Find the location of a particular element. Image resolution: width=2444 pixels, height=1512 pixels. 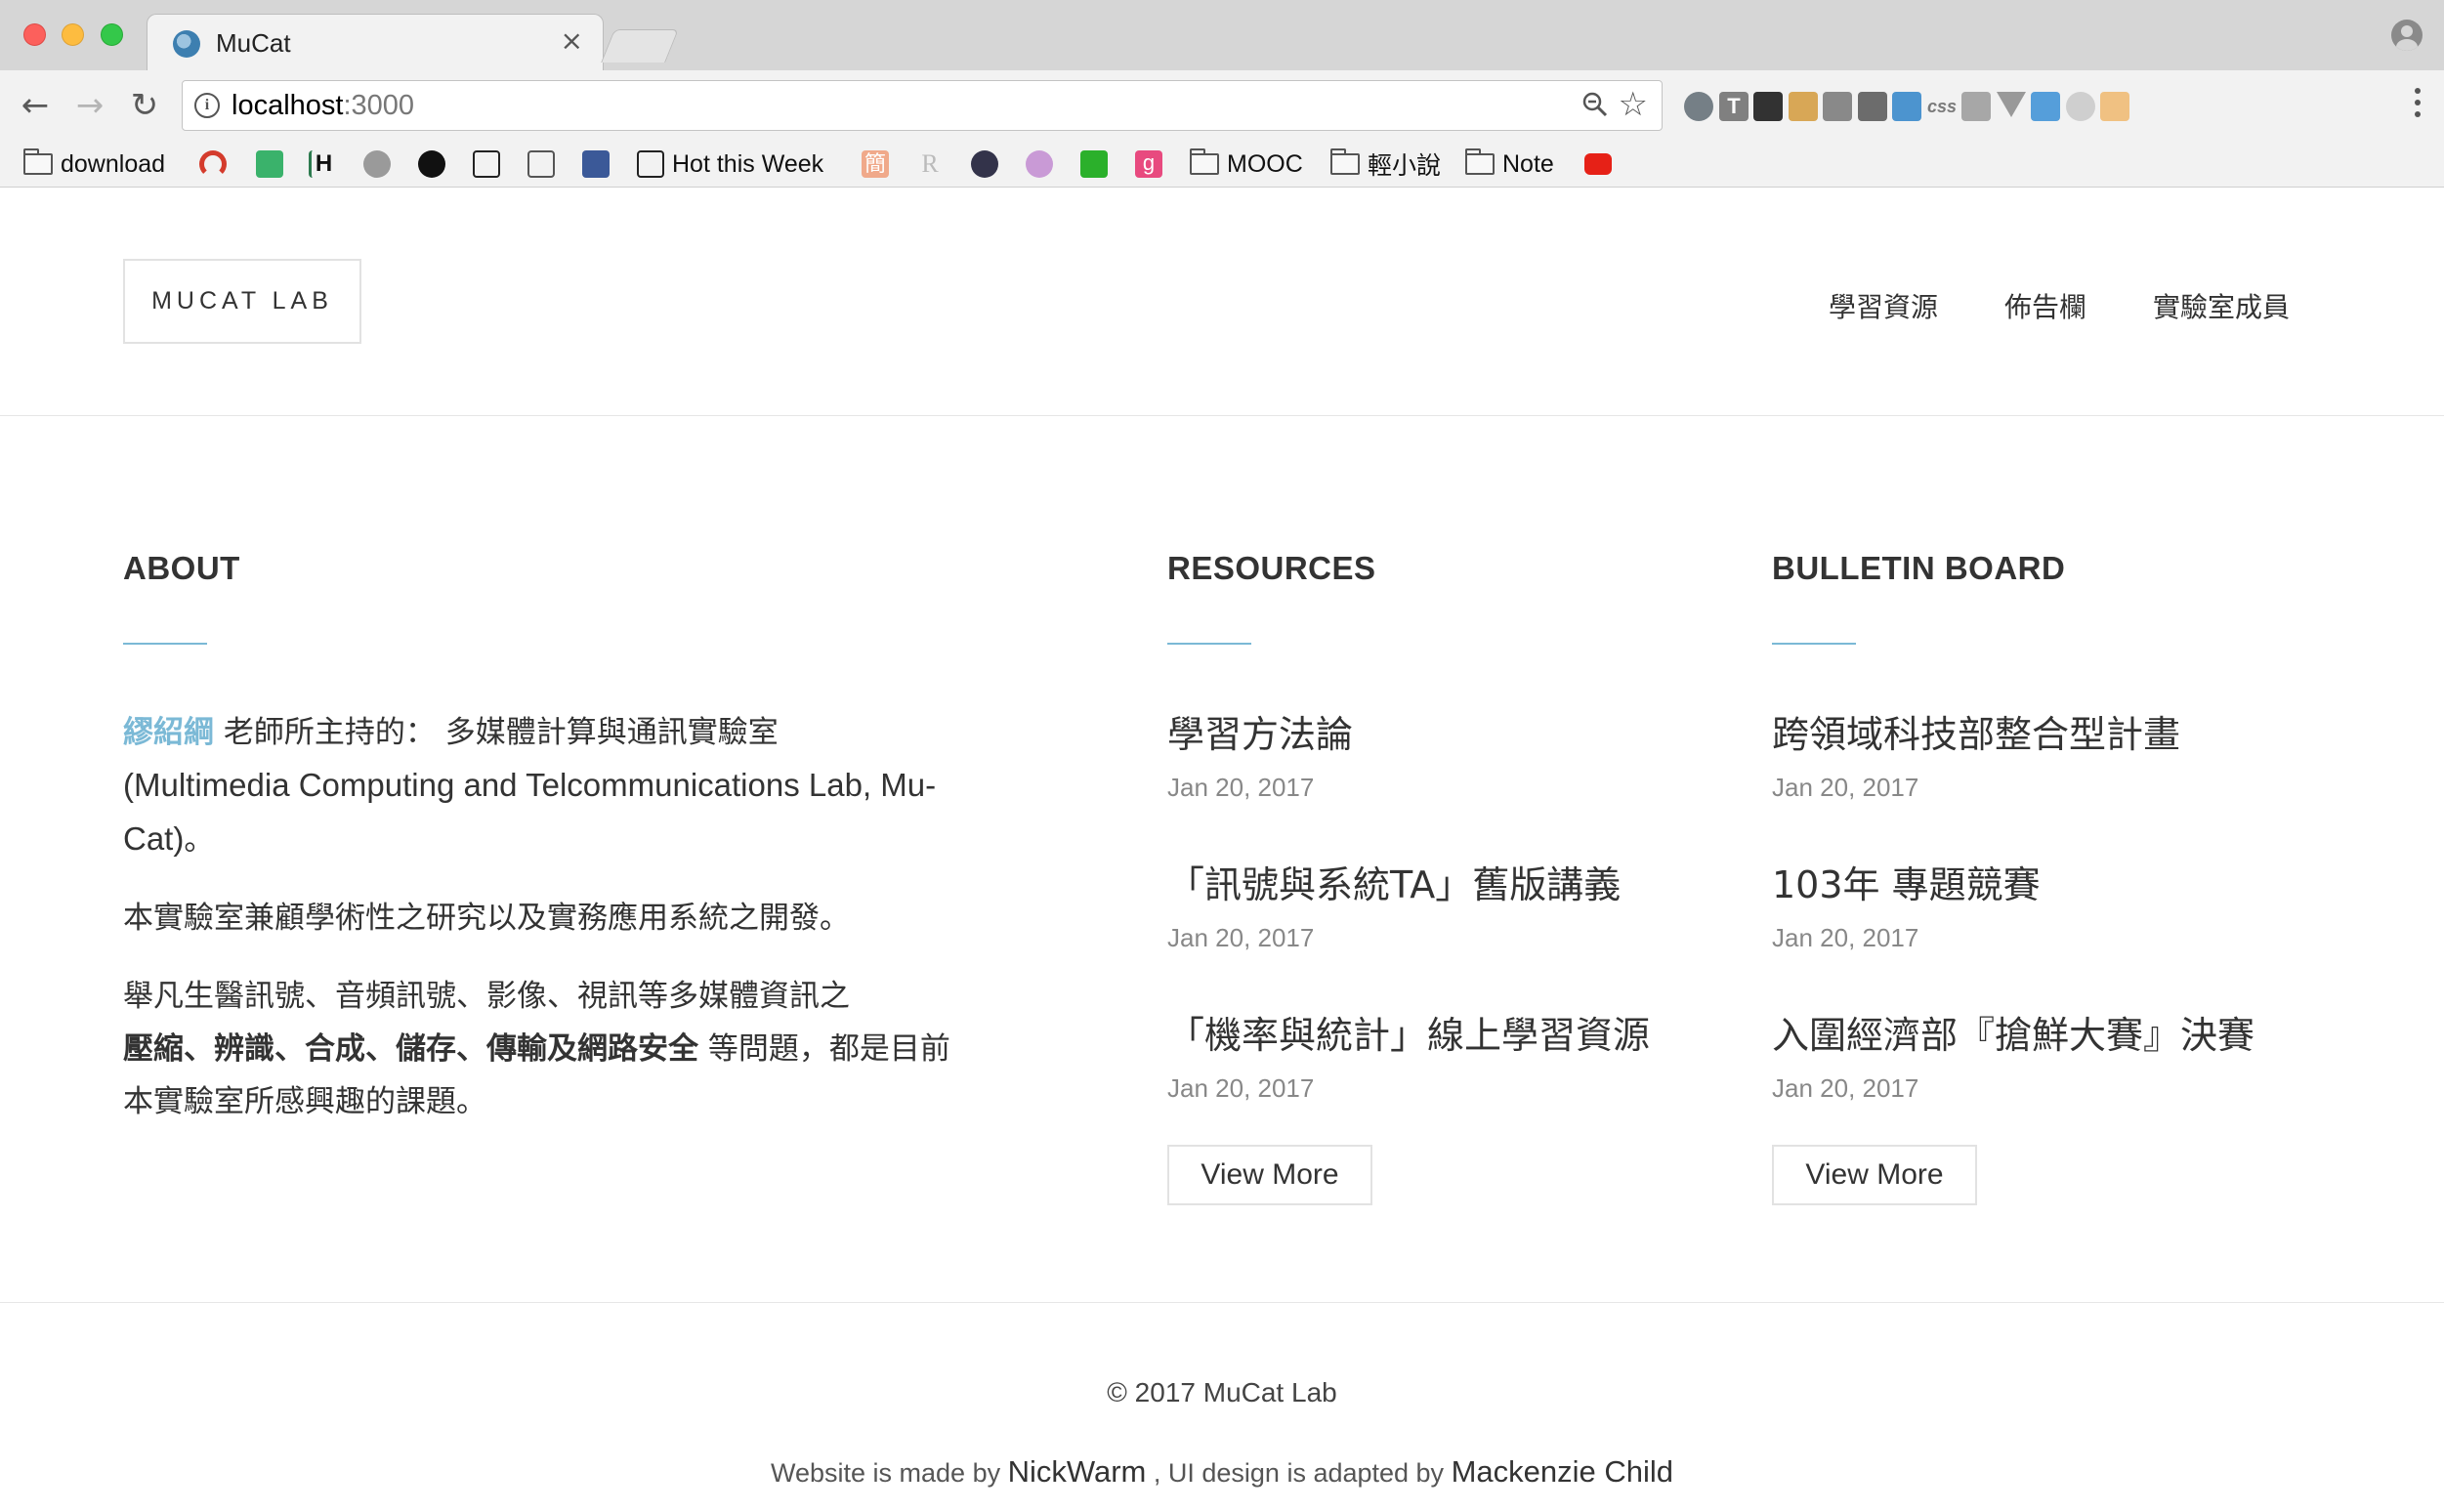

bookmark-youtube is located at coordinates (1598, 164).